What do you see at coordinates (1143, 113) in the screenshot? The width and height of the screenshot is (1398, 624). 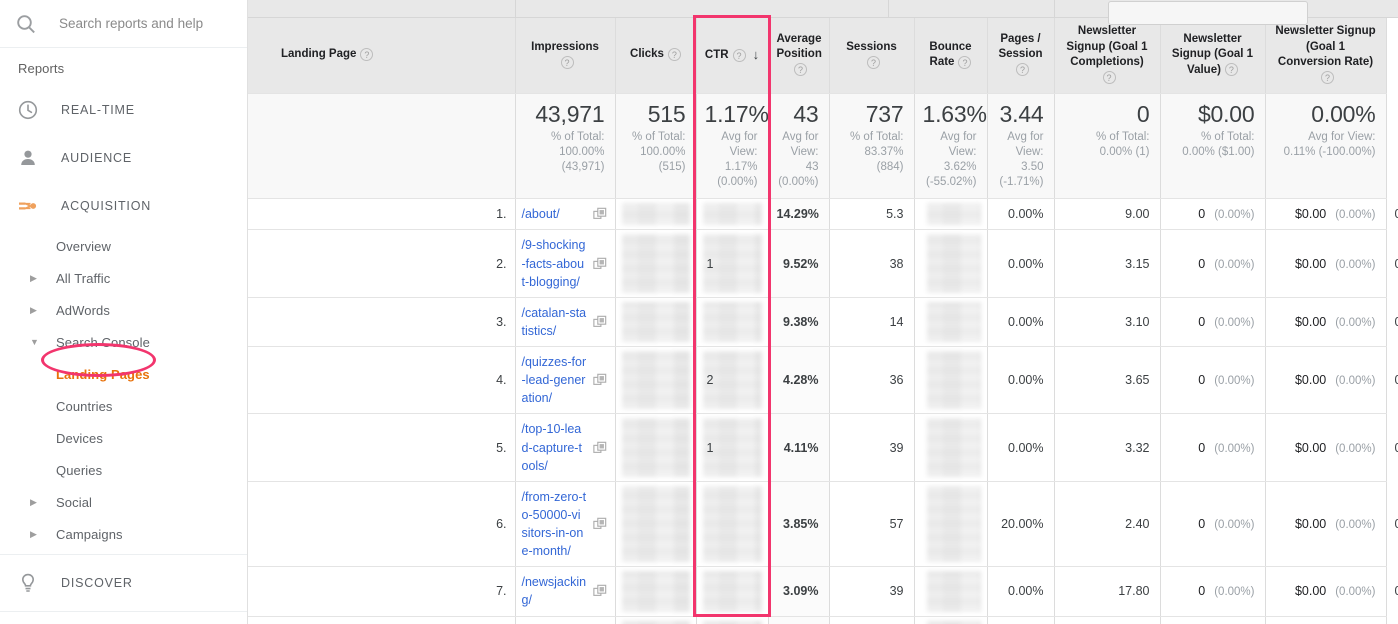 I see `summary-value: 0` at bounding box center [1143, 113].